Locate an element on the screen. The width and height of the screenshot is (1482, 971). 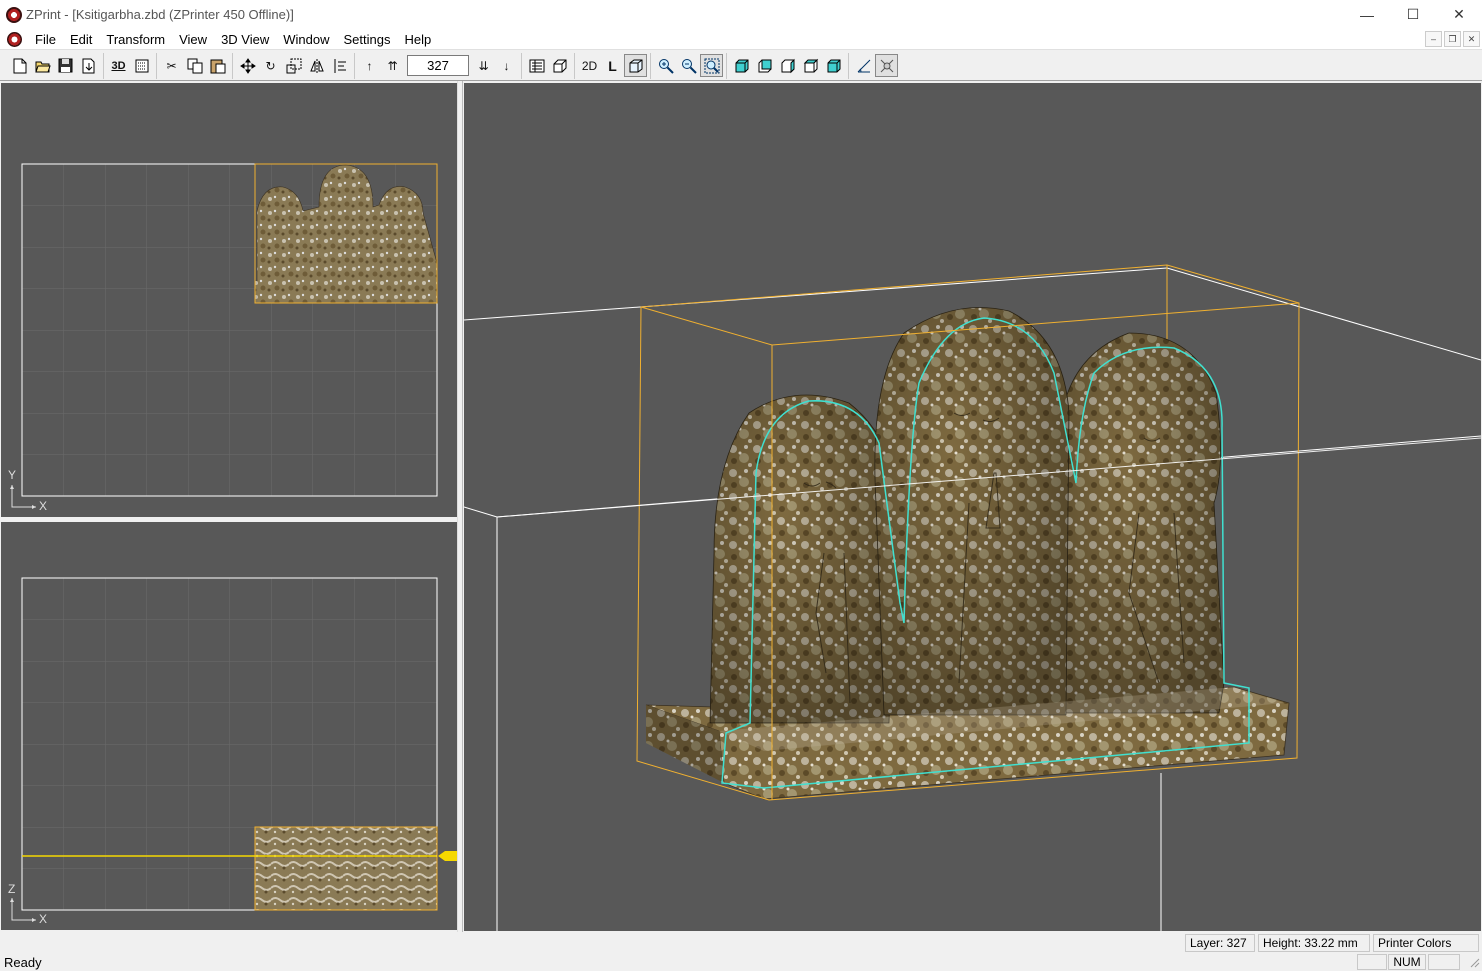
zprint-app-icon is located at coordinates (14, 14).